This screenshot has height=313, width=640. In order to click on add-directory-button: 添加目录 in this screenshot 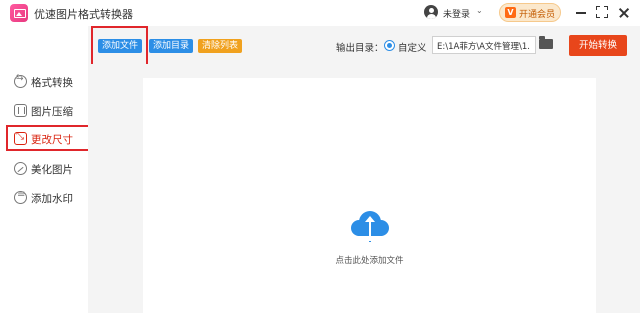, I will do `click(171, 46)`.